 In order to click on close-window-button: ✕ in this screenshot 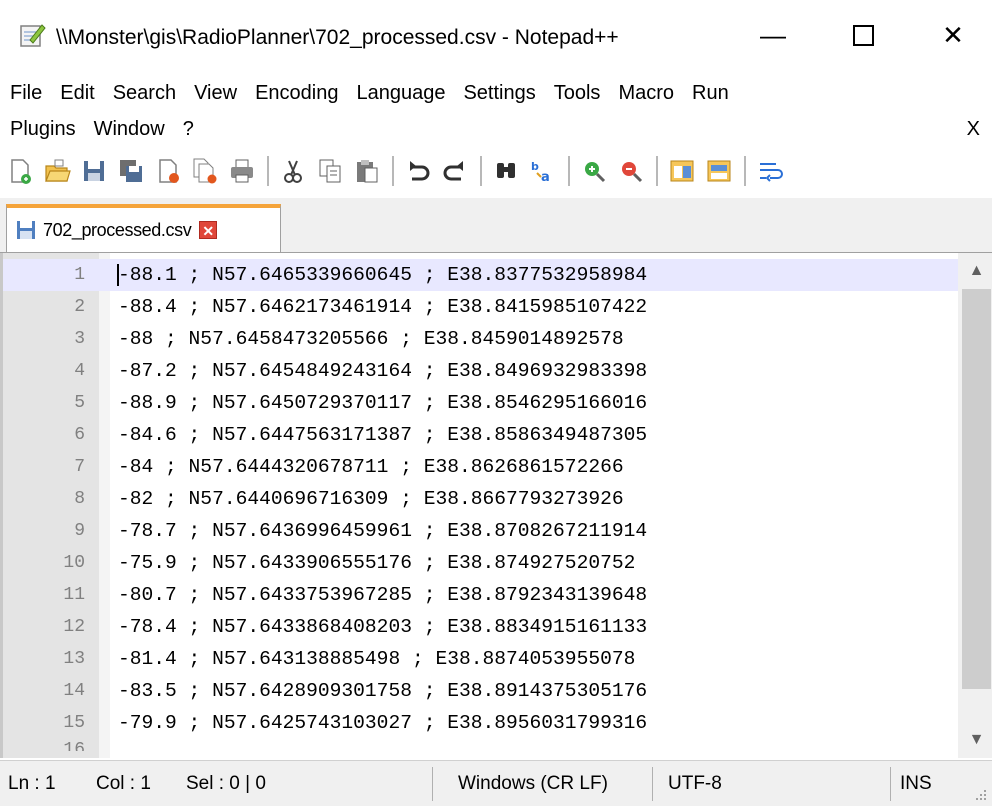, I will do `click(953, 35)`.